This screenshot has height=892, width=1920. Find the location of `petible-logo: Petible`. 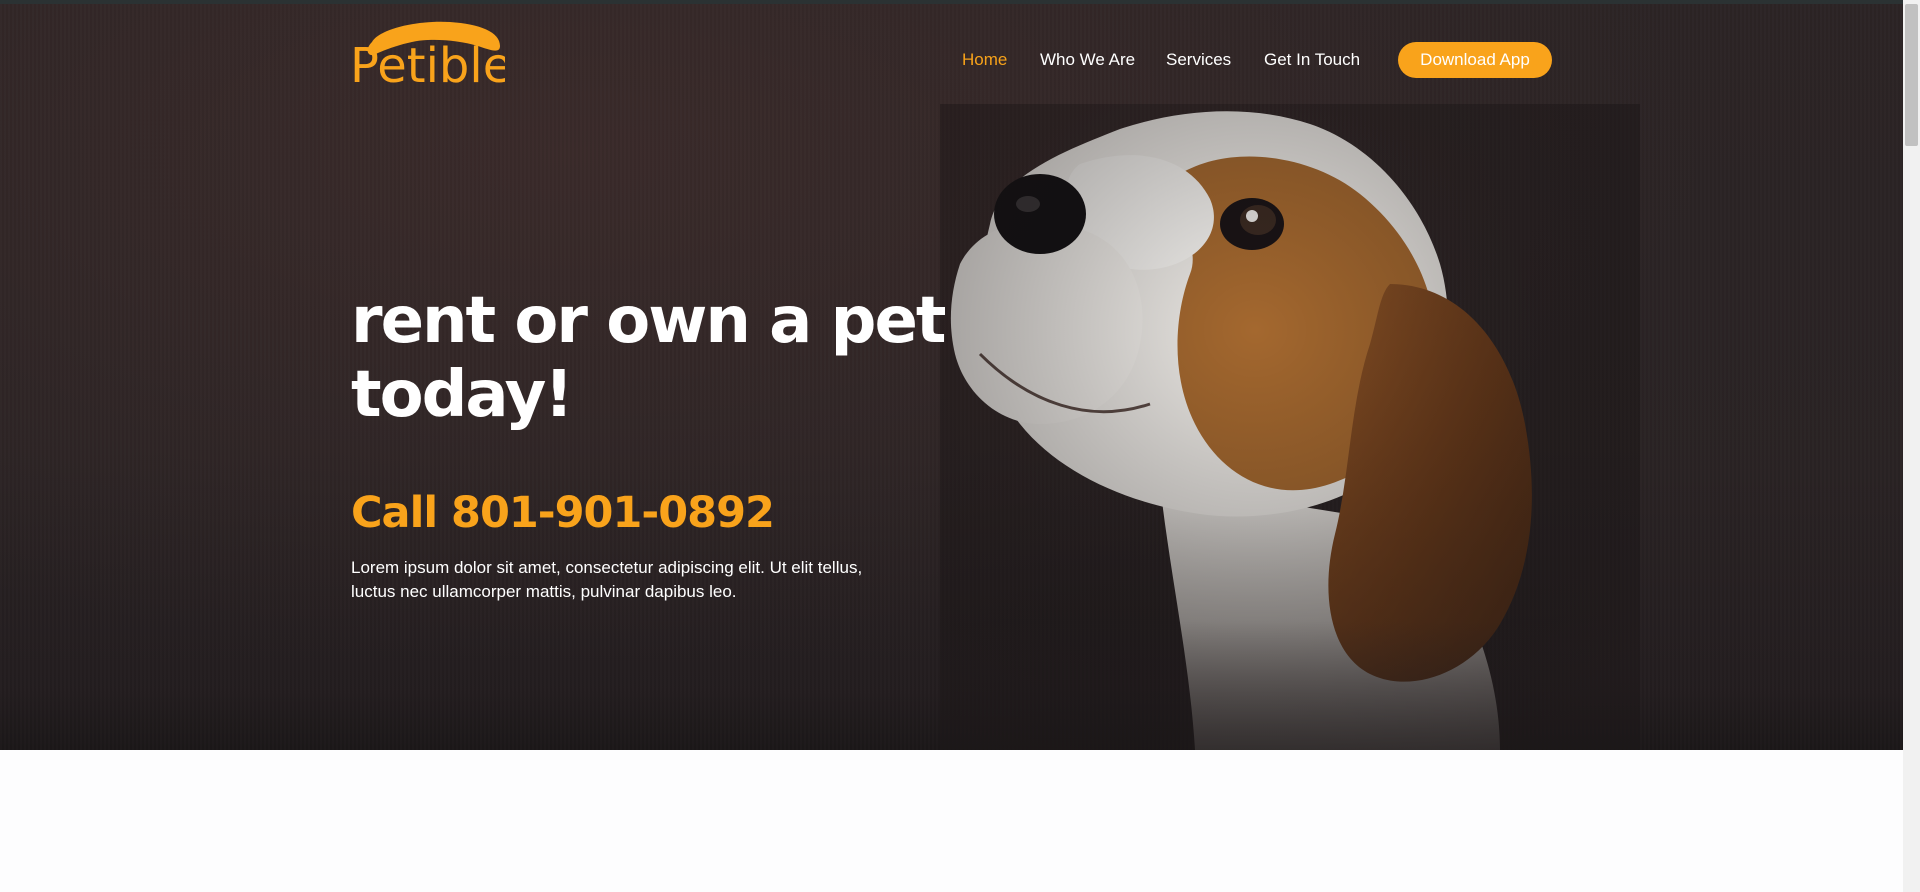

petible-logo: Petible is located at coordinates (427, 54).